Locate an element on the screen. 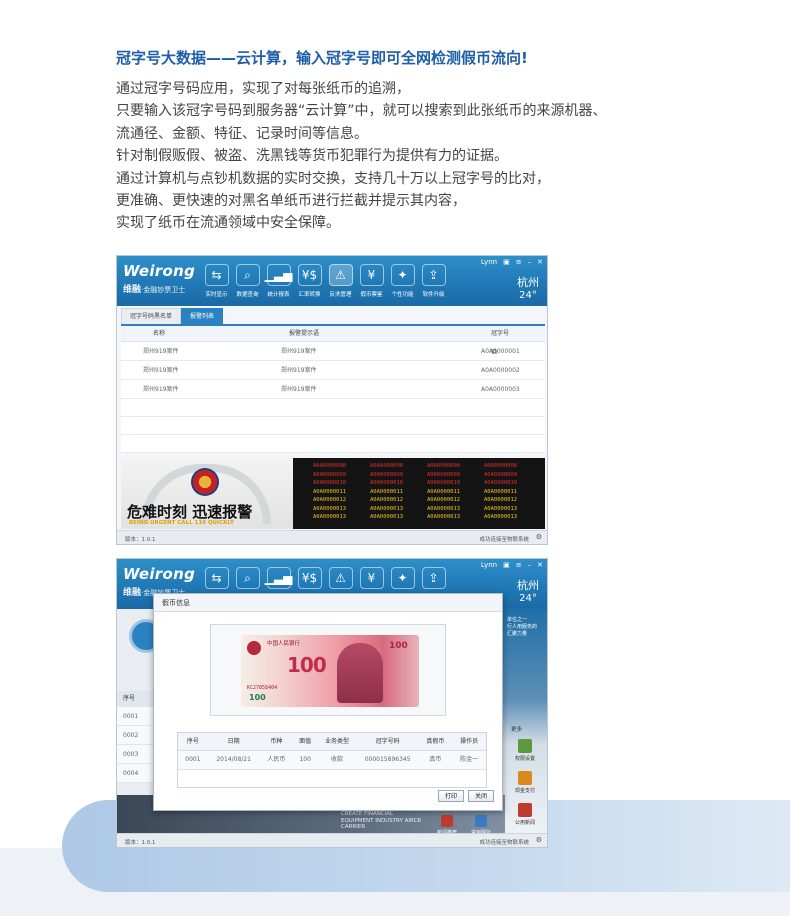  left-record-list: 序号 0001 0002 0003 0004 is located at coordinates (137, 737).